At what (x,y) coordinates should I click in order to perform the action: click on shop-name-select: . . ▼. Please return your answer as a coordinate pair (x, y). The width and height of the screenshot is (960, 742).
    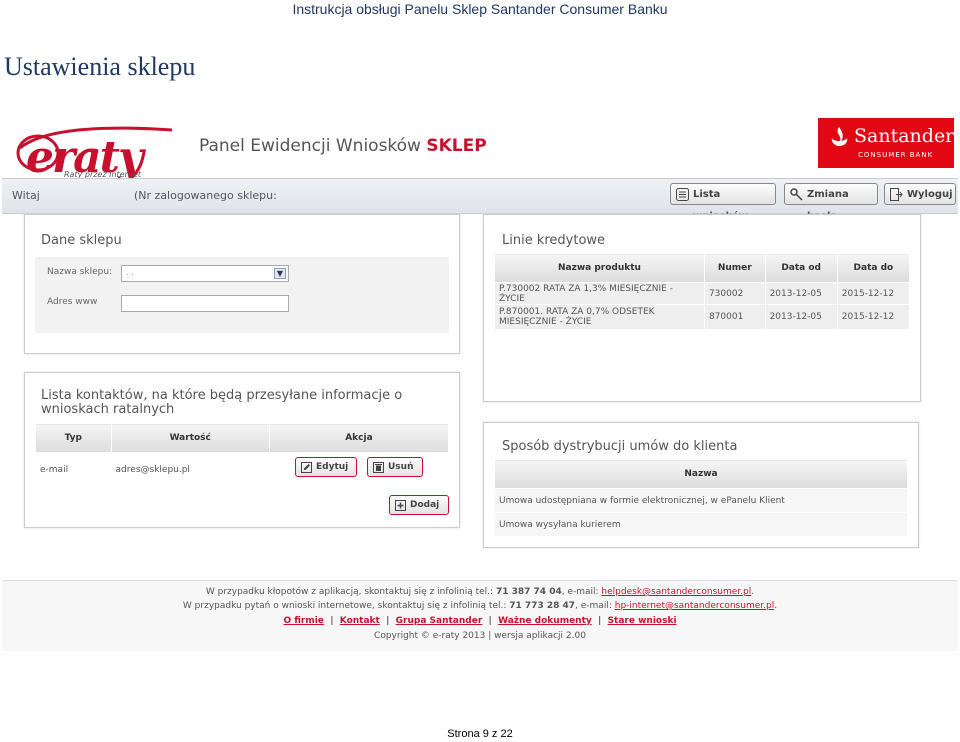
    Looking at the image, I should click on (205, 273).